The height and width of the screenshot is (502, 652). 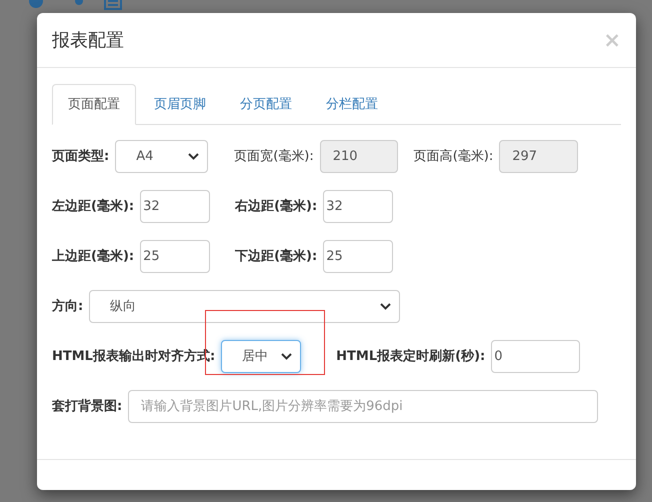 I want to click on tab: 页面配置, so click(x=94, y=104).